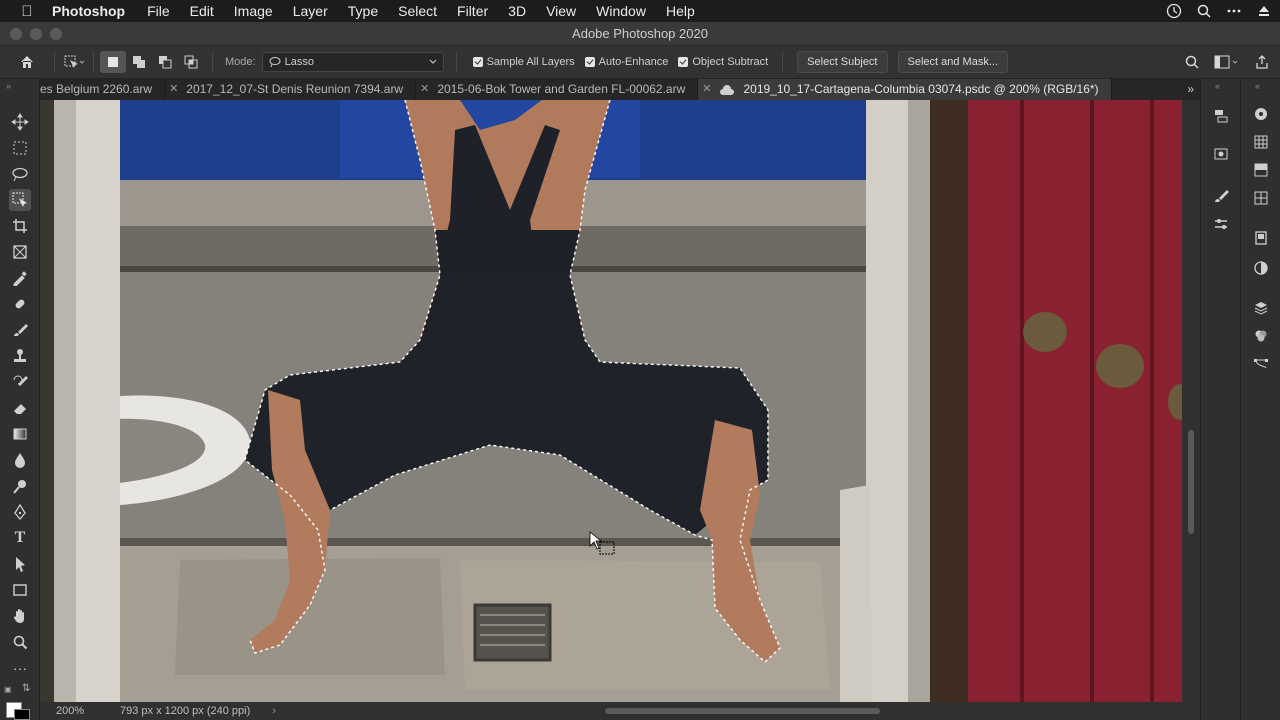  Describe the element at coordinates (274, 711) in the screenshot. I see `status-menu-chevron-icon: ›` at that location.